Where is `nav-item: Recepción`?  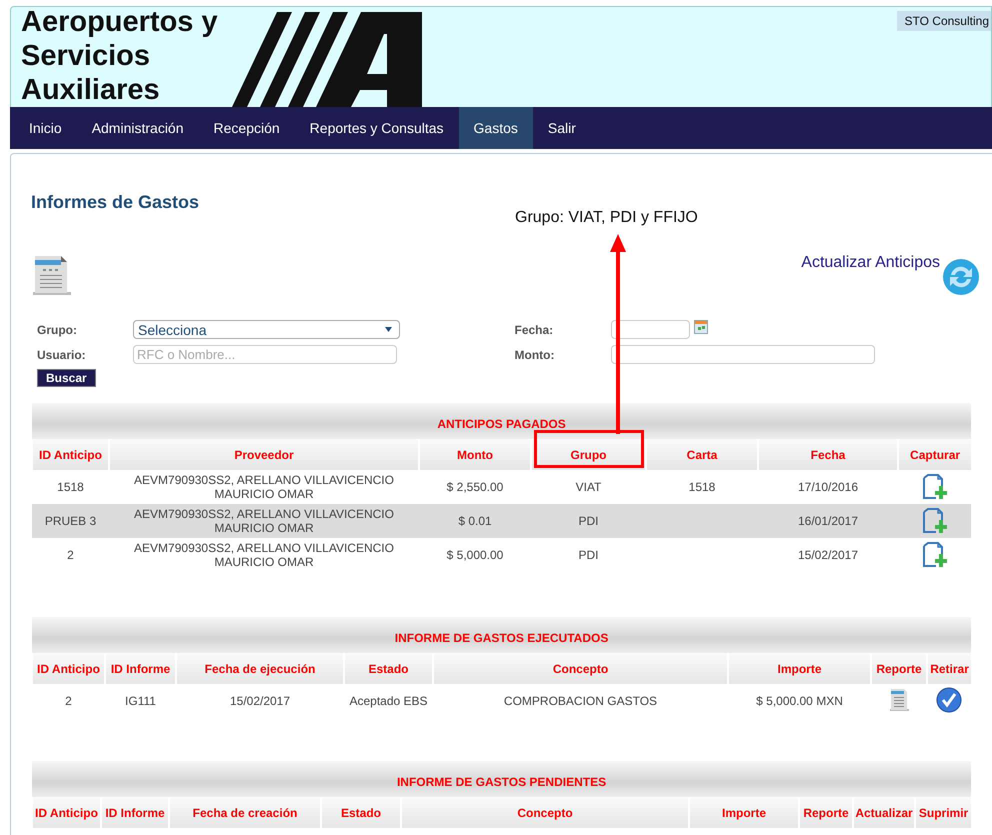
nav-item: Recepción is located at coordinates (246, 128).